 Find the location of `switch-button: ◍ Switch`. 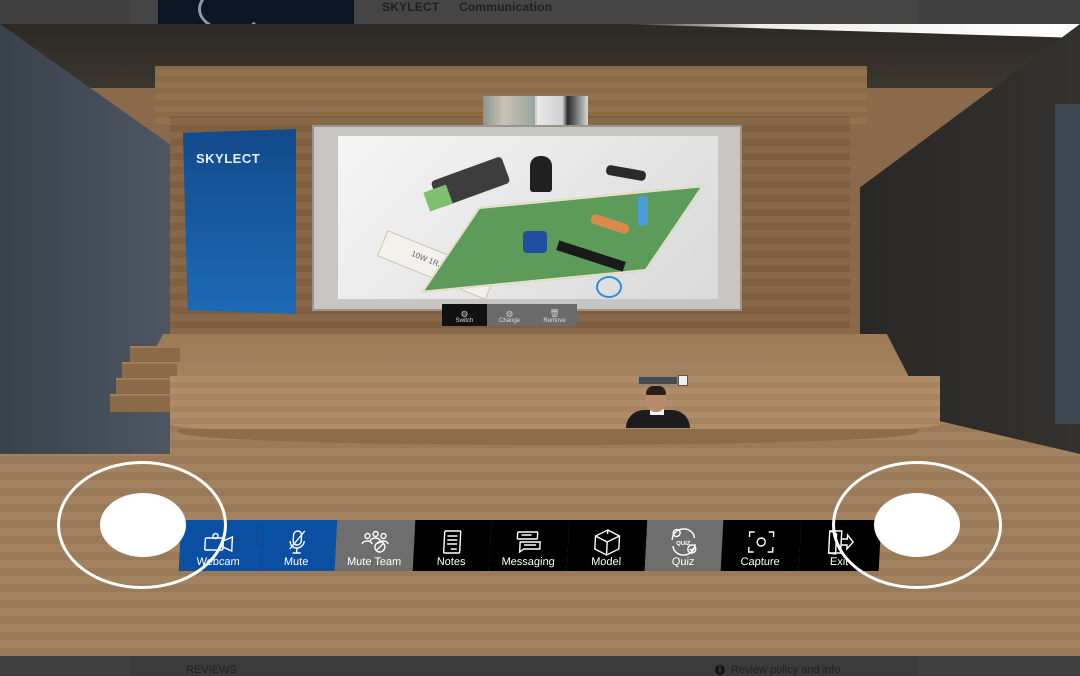

switch-button: ◍ Switch is located at coordinates (464, 315).